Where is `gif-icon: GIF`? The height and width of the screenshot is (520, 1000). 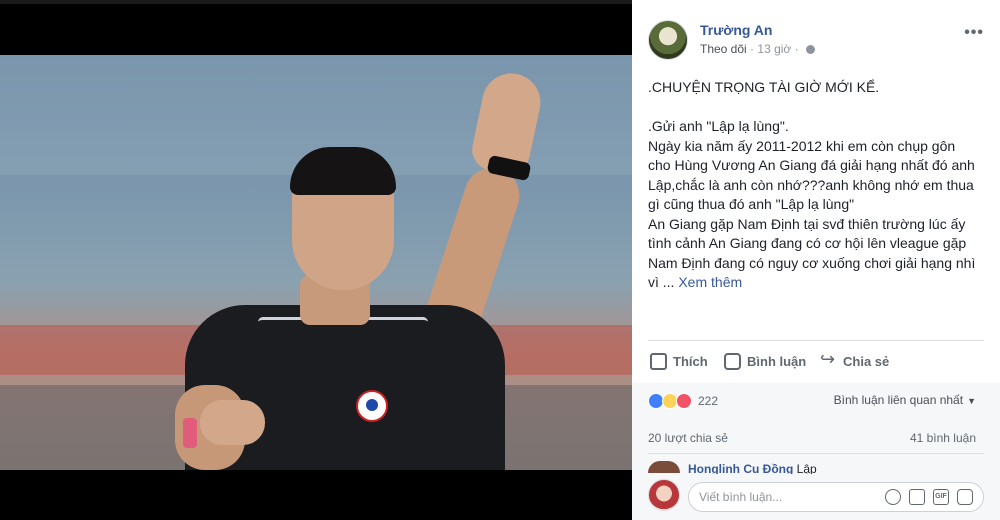 gif-icon: GIF is located at coordinates (941, 497).